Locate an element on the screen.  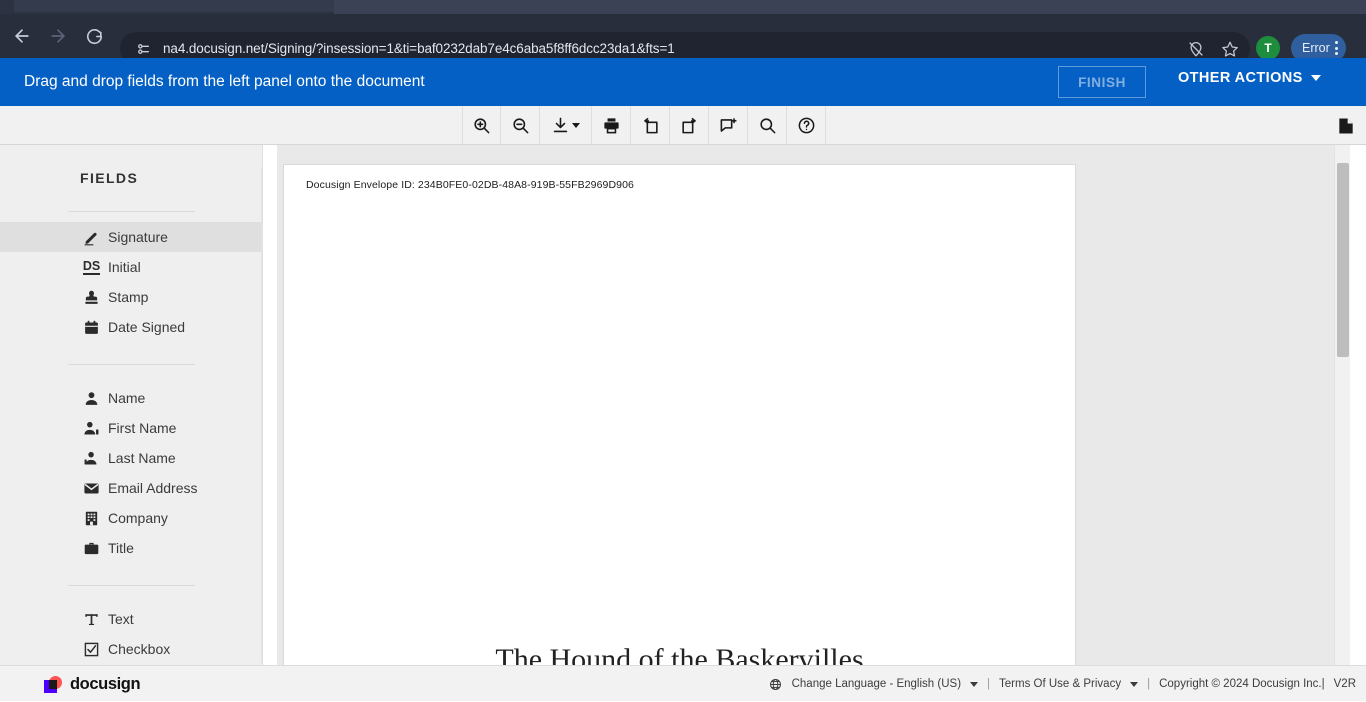
field-item-title: Title is located at coordinates (131, 548).